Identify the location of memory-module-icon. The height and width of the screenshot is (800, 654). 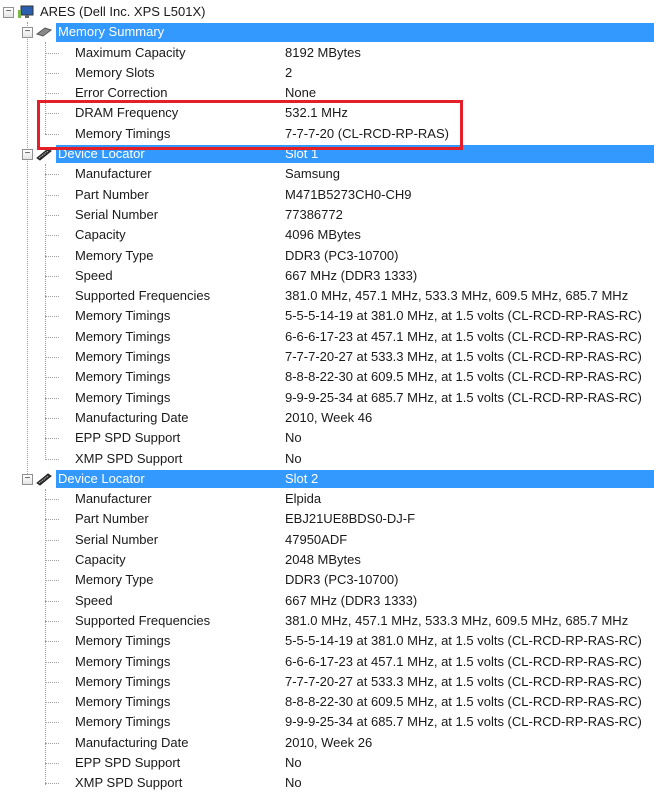
(44, 479).